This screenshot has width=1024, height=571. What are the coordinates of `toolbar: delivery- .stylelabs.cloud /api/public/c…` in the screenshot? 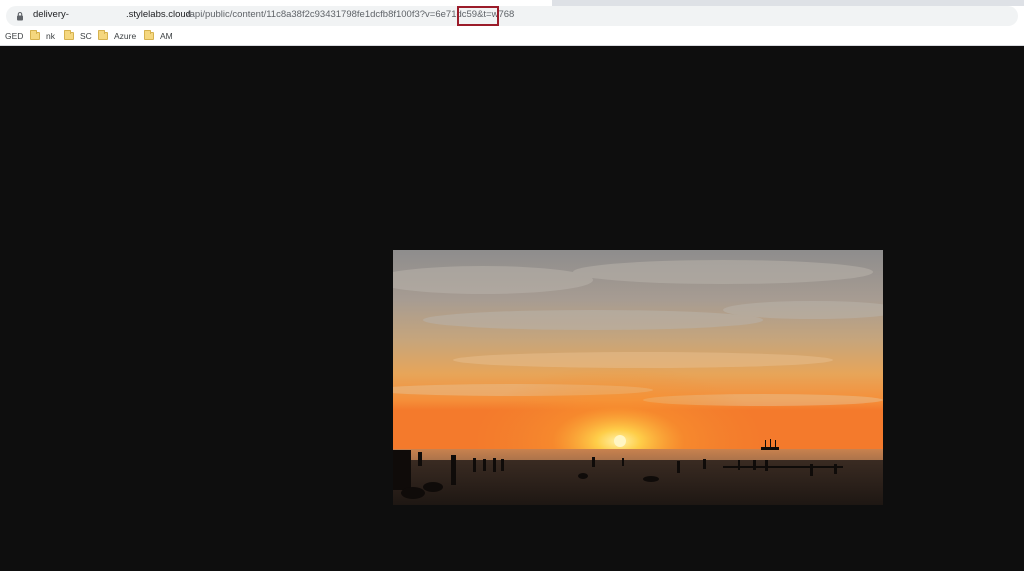 It's located at (512, 16).